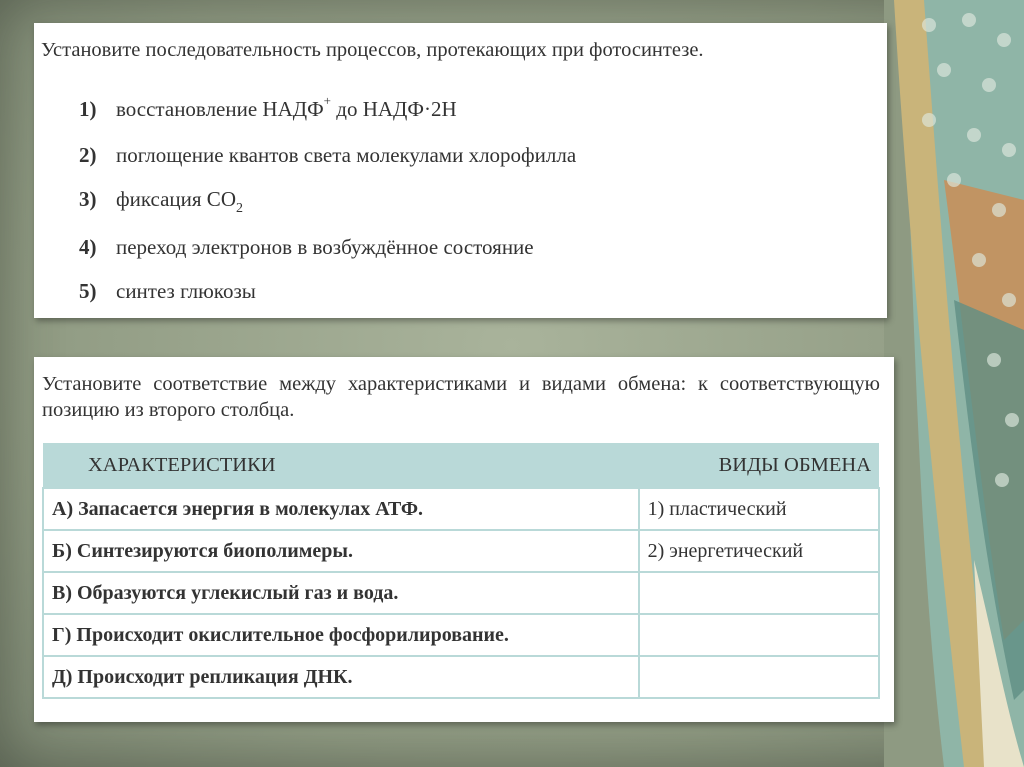  Describe the element at coordinates (758, 465) in the screenshot. I see `column-header-exchange-types: ВИДЫ ОБМЕНА` at that location.